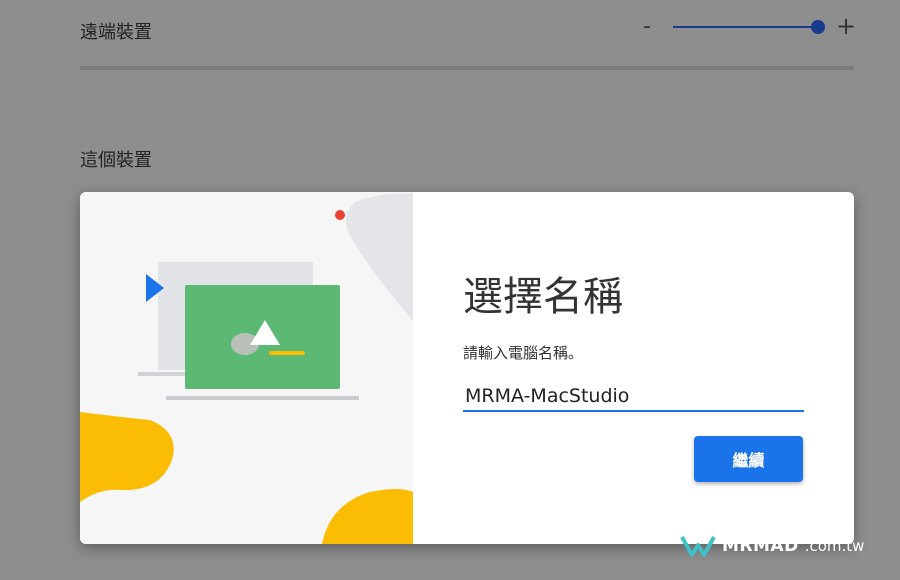  What do you see at coordinates (543, 297) in the screenshot?
I see `dialog-title: 選擇名稱` at bounding box center [543, 297].